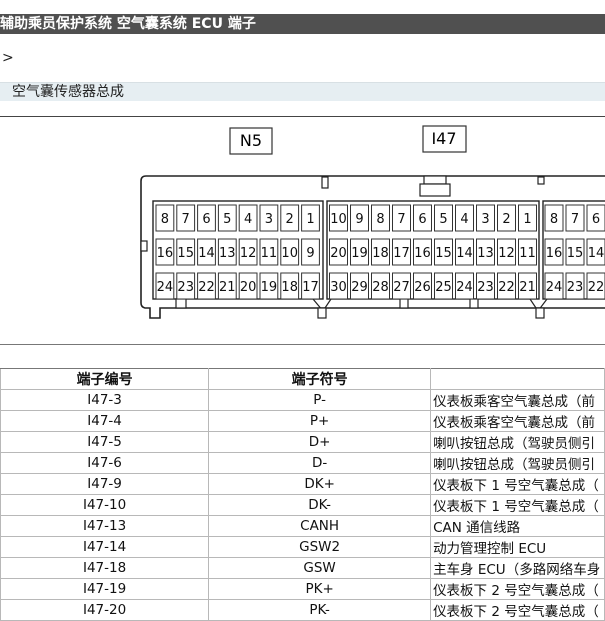 The height and width of the screenshot is (621, 605). I want to click on terminal-number-cell: I47-9, so click(105, 484).